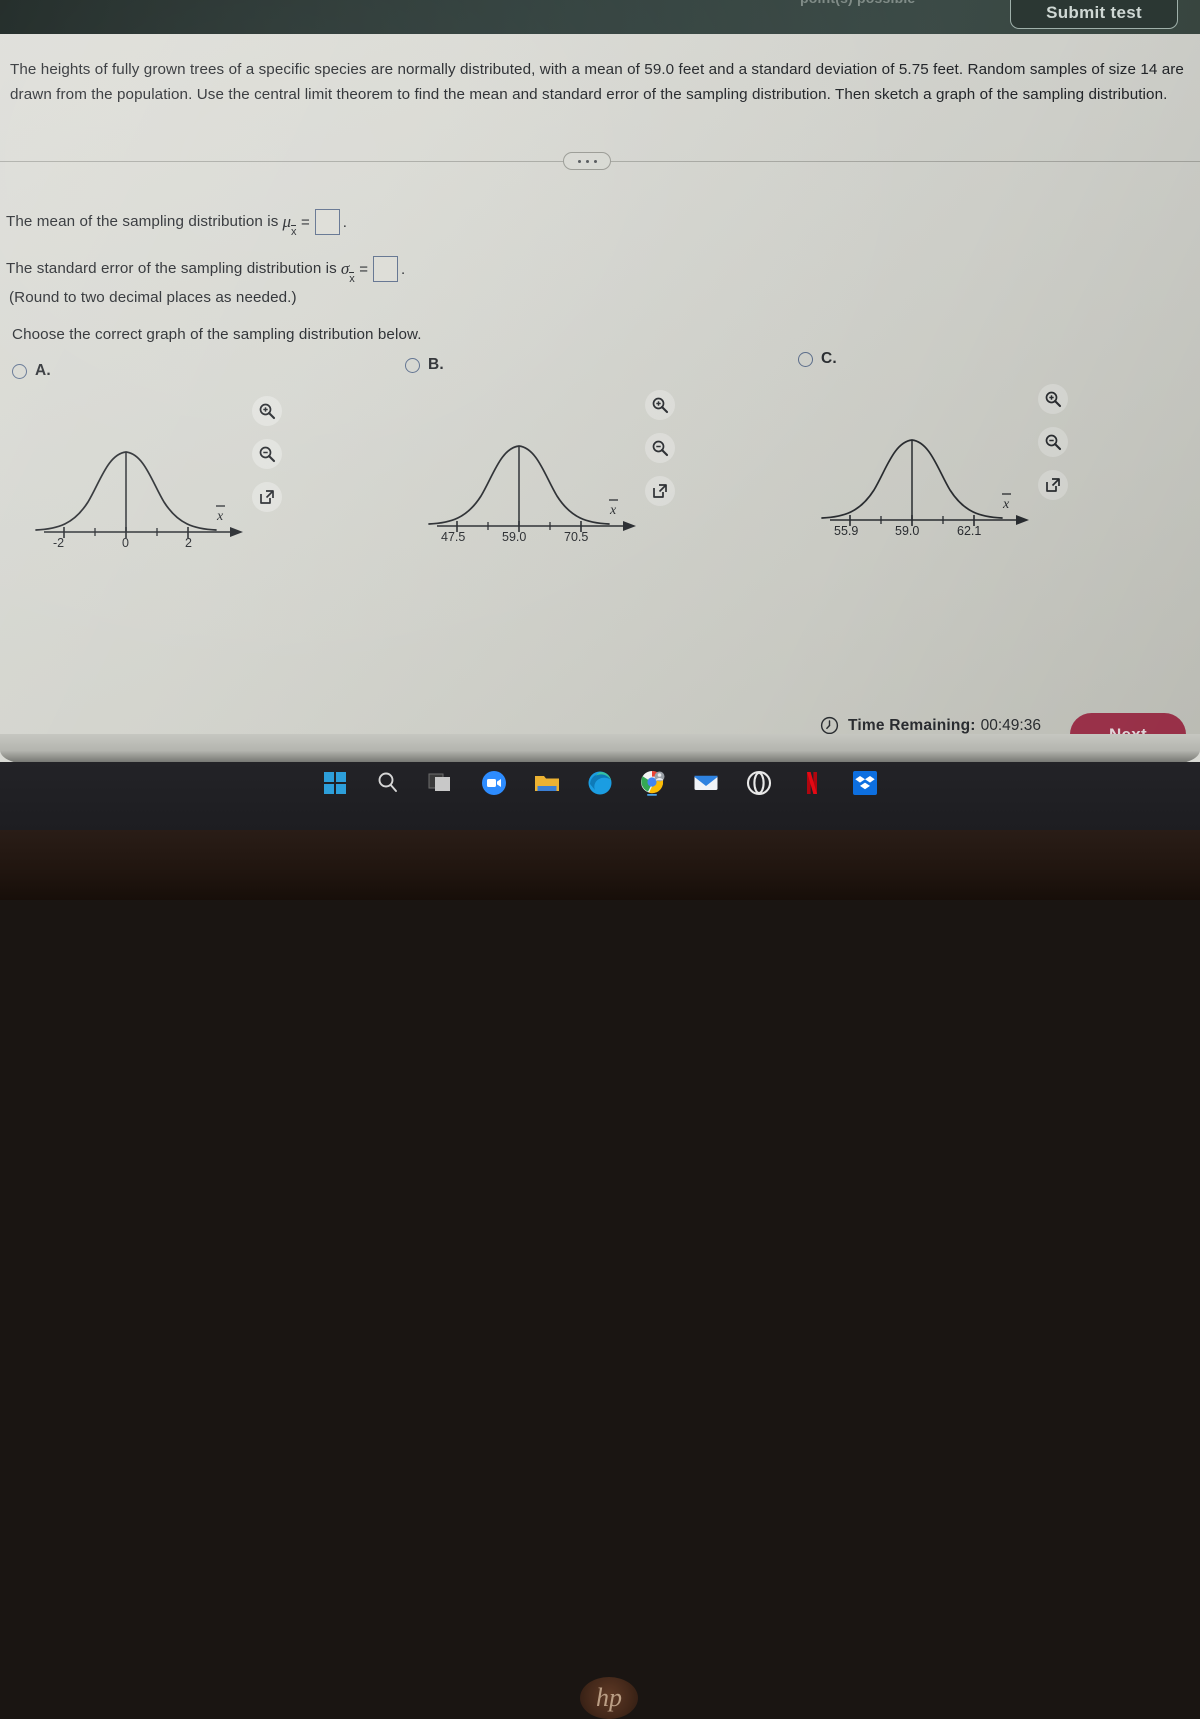 The image size is (1200, 1719). I want to click on answer-choice-a: A. x -2 0 2, so click(152, 465).